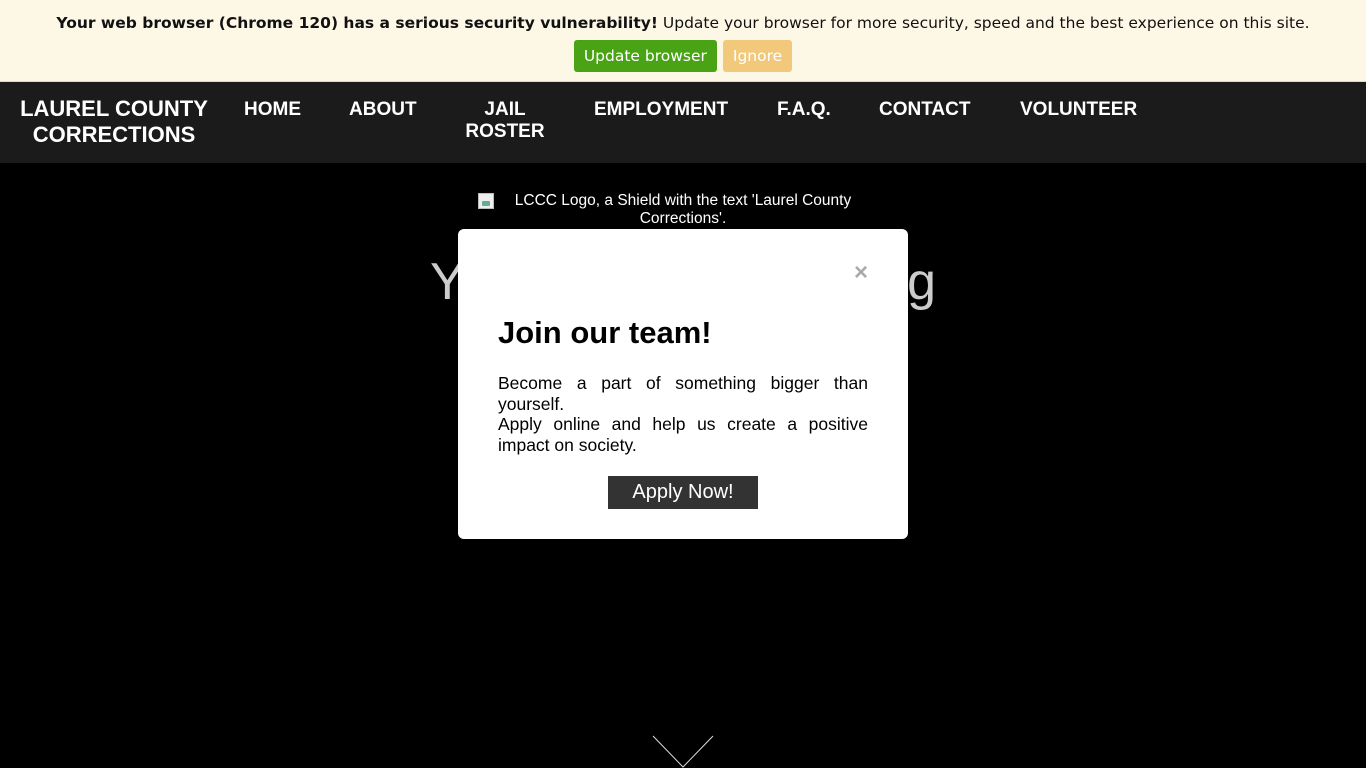 The height and width of the screenshot is (768, 1366). What do you see at coordinates (505, 109) in the screenshot?
I see `nav-jail-roster-line-1: JAIL` at bounding box center [505, 109].